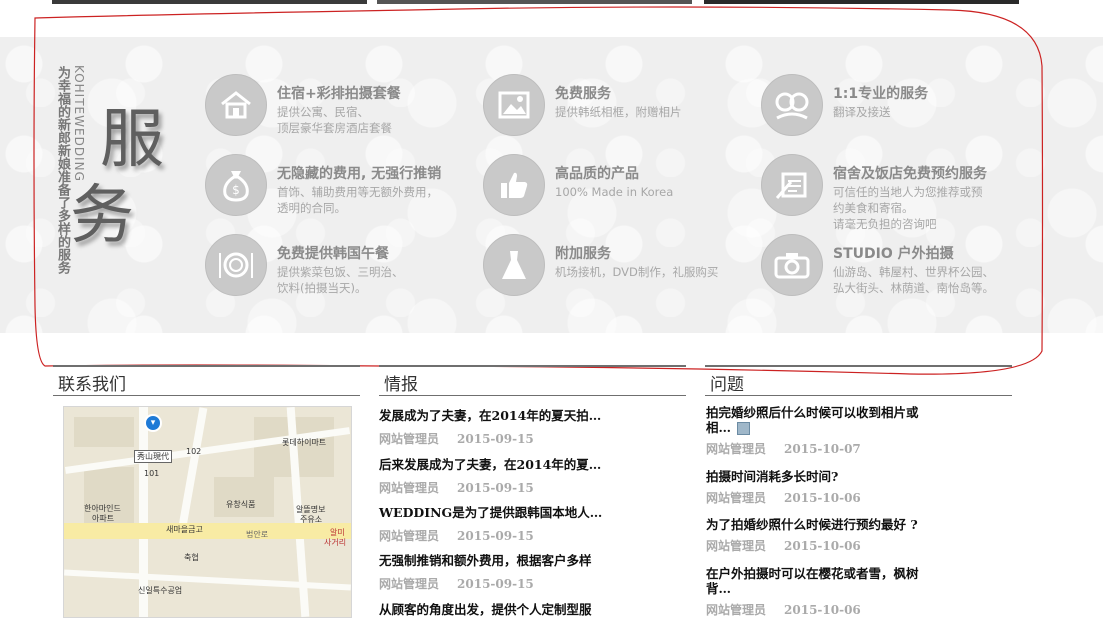  I want to click on service-item-desc: 翻译及接送, so click(862, 112).